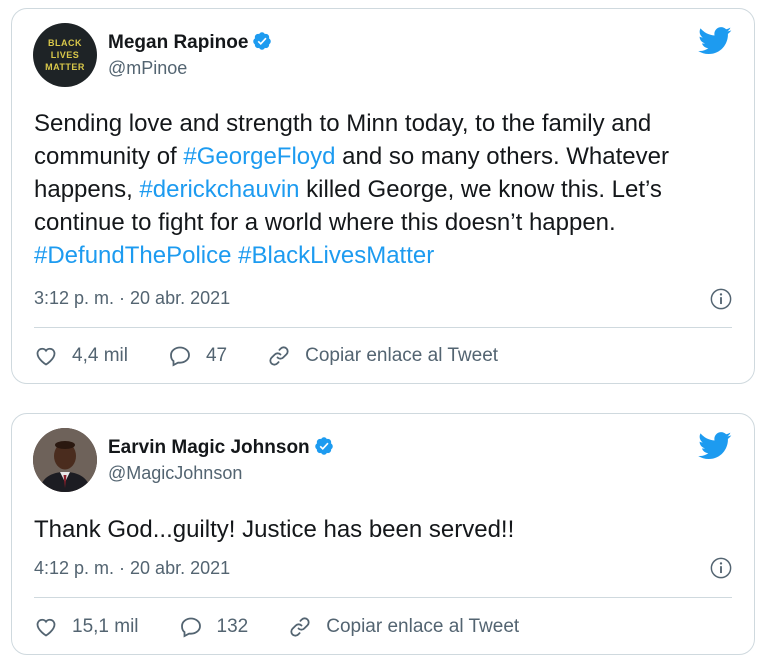 The width and height of the screenshot is (768, 662). I want to click on reply-button: 132, so click(214, 627).